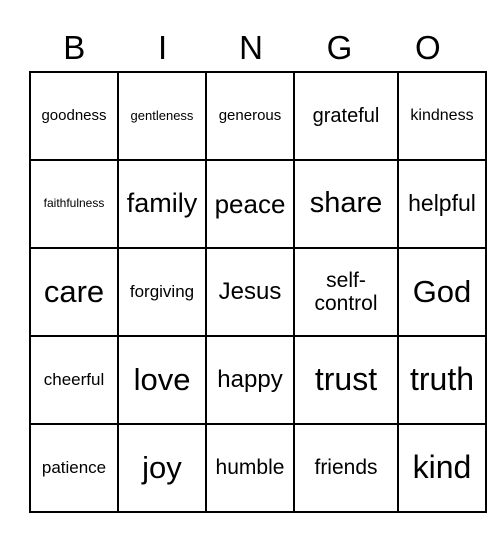 The width and height of the screenshot is (501, 544). Describe the element at coordinates (346, 468) in the screenshot. I see `bingo-cell: friends` at that location.